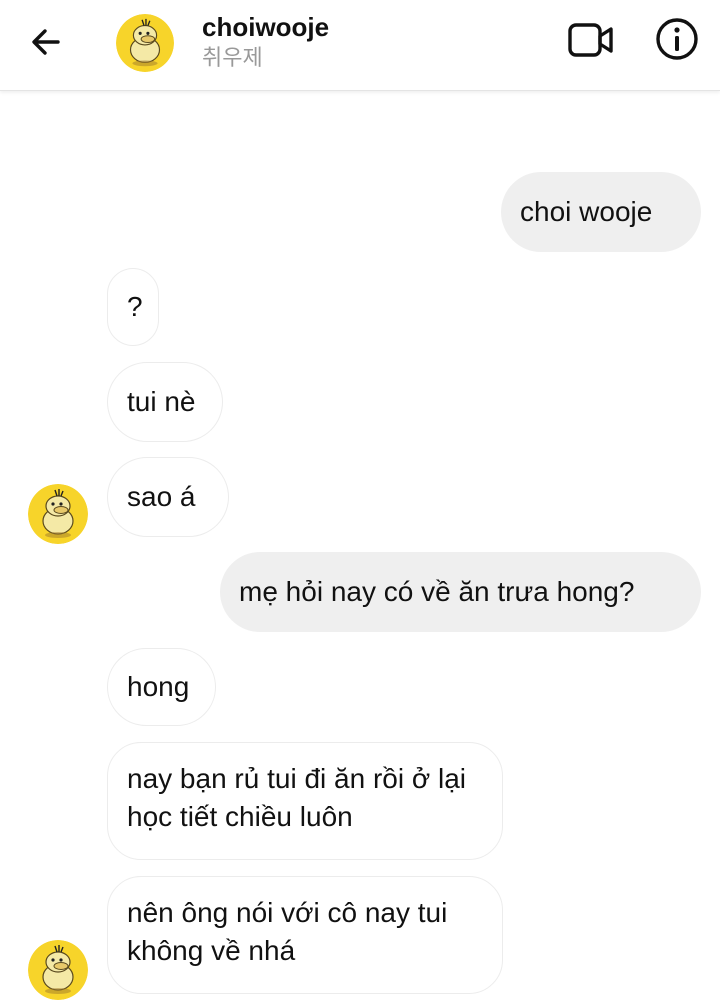 This screenshot has height=1000, width=720. I want to click on message-text: ?, so click(135, 306).